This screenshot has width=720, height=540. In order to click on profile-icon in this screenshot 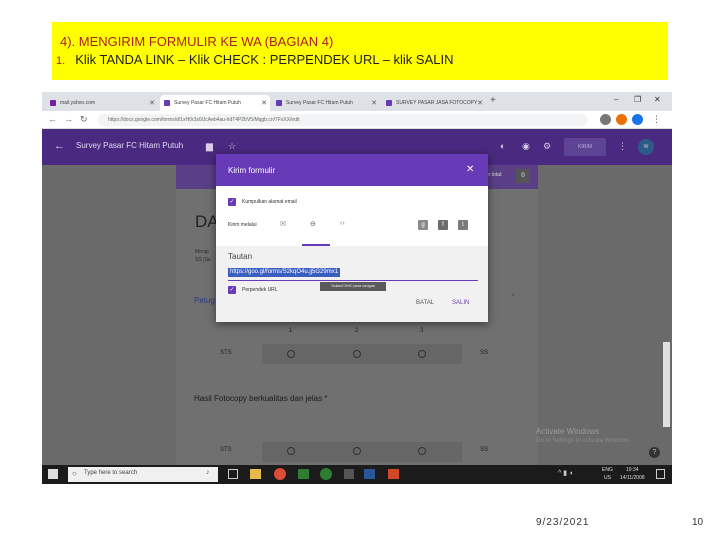, I will do `click(637, 119)`.